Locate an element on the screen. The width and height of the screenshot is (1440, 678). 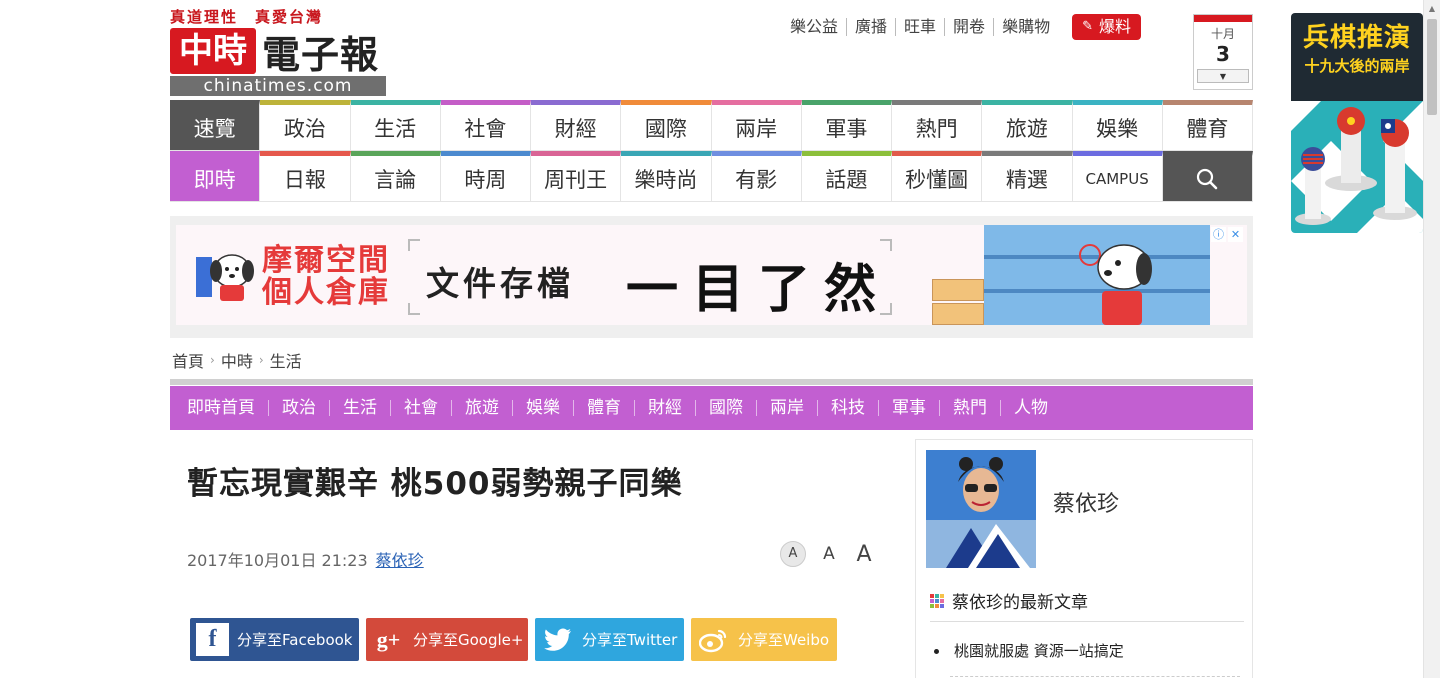
pencil-icon: ✎ is located at coordinates (1087, 26).